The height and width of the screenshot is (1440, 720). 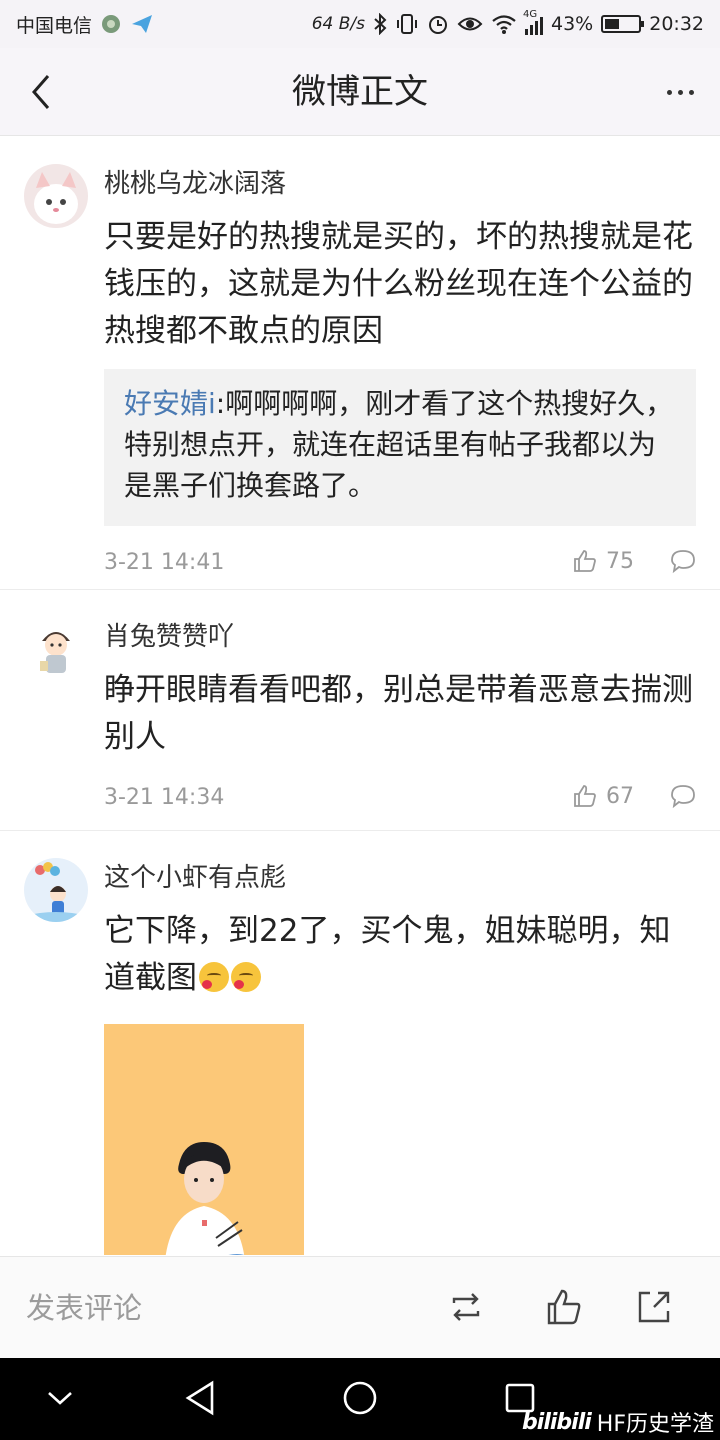 I want to click on like-count: 67, so click(x=620, y=796).